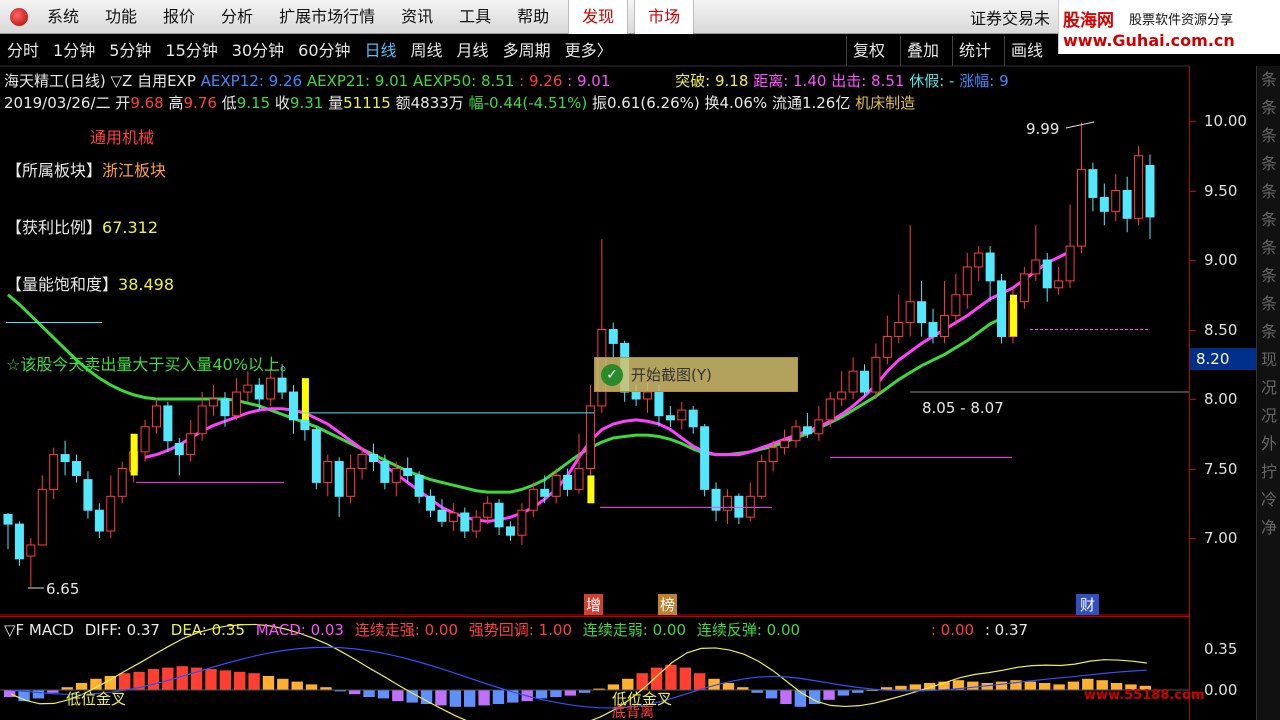  What do you see at coordinates (1221, 399) in the screenshot?
I see `axis-tick: 8.00` at bounding box center [1221, 399].